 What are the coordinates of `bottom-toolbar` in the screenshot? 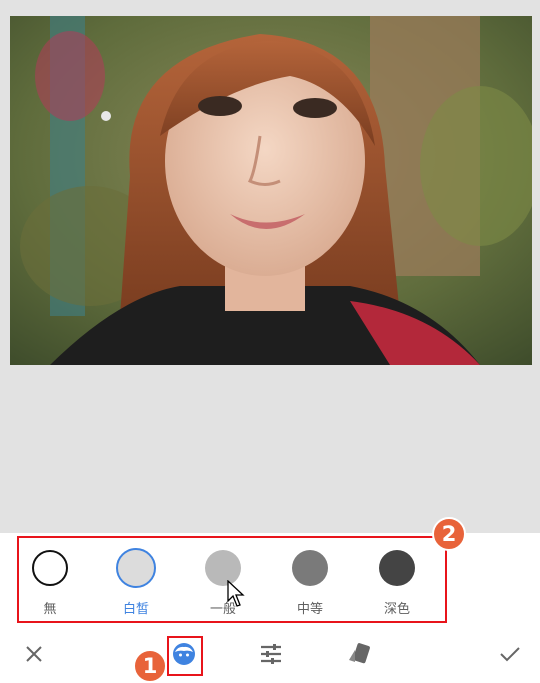 It's located at (270, 654).